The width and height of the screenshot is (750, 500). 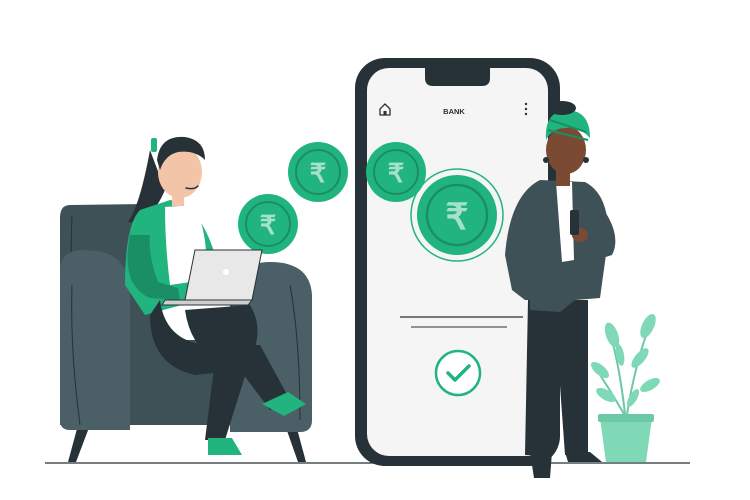 I want to click on phone-notch, so click(x=457, y=77).